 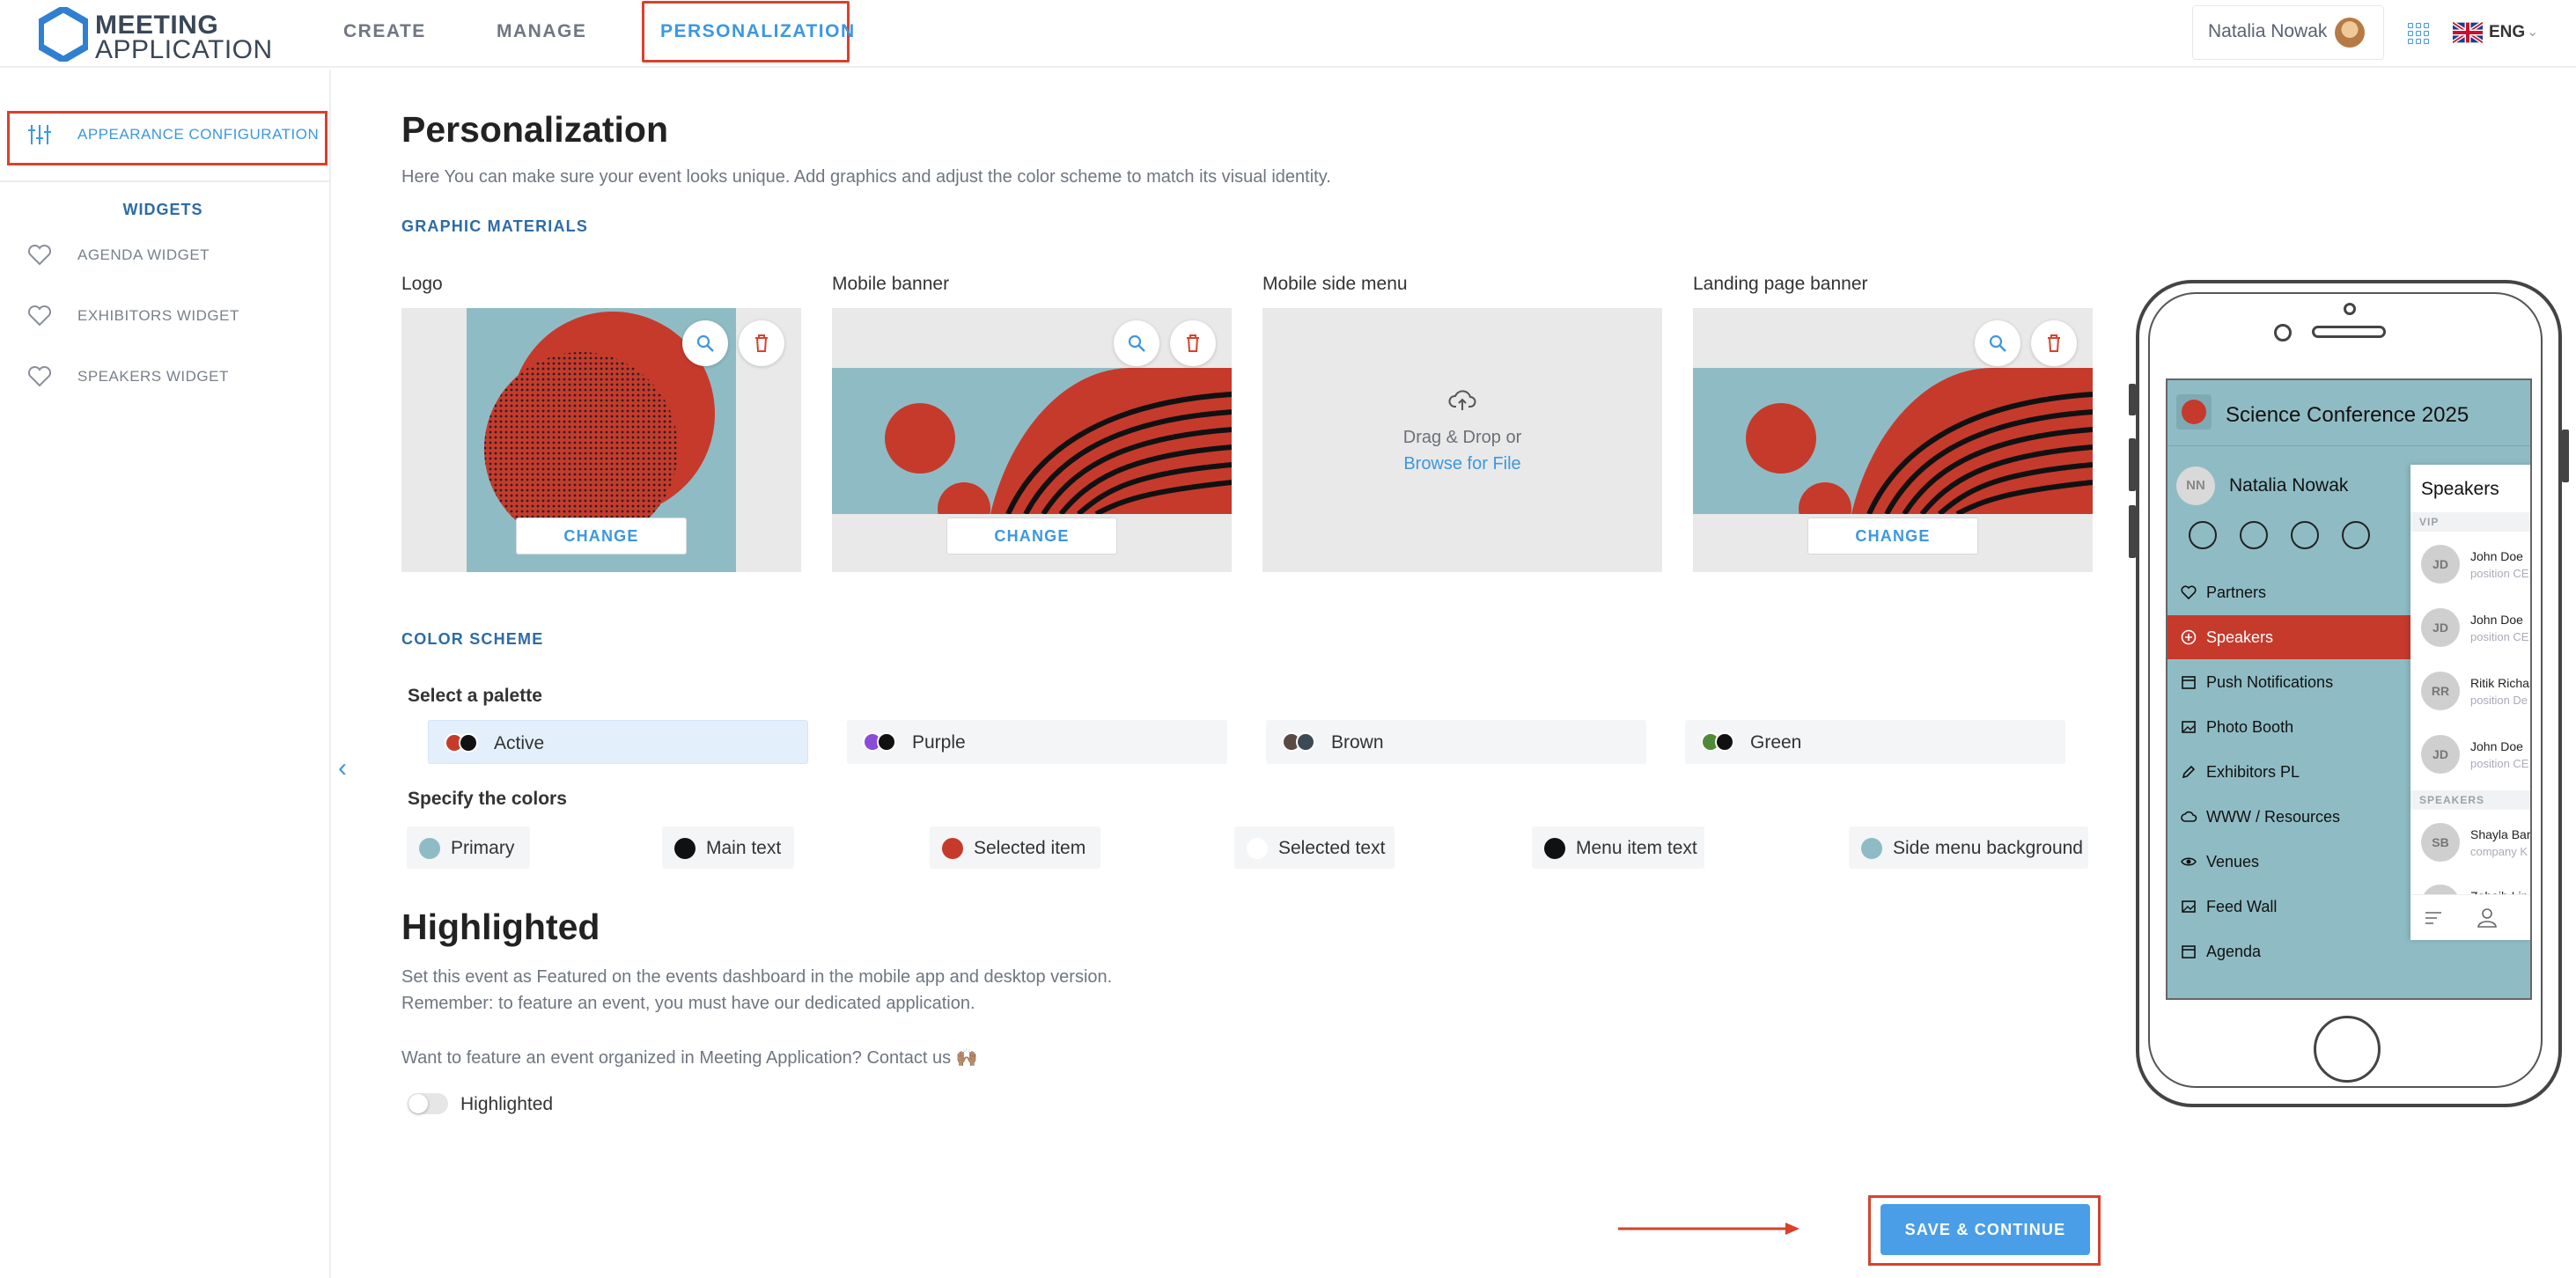 What do you see at coordinates (158, 315) in the screenshot?
I see `sidebar-item-label: EXHIBITORS WIDGET` at bounding box center [158, 315].